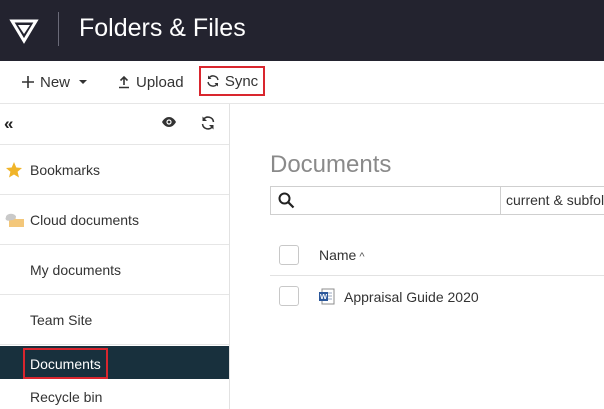 This screenshot has height=409, width=604. What do you see at coordinates (241, 81) in the screenshot?
I see `sync-label: Sync` at bounding box center [241, 81].